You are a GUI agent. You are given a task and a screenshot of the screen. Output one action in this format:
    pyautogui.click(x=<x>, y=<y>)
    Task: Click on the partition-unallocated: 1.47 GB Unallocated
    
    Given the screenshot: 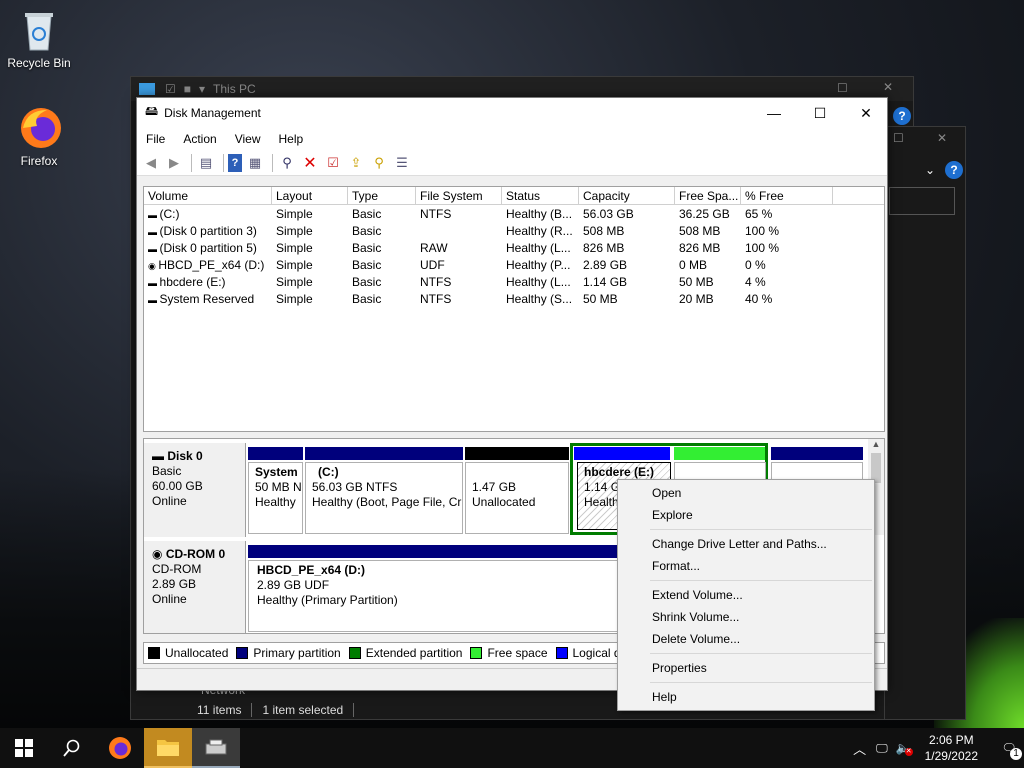 What is the action you would take?
    pyautogui.click(x=517, y=498)
    